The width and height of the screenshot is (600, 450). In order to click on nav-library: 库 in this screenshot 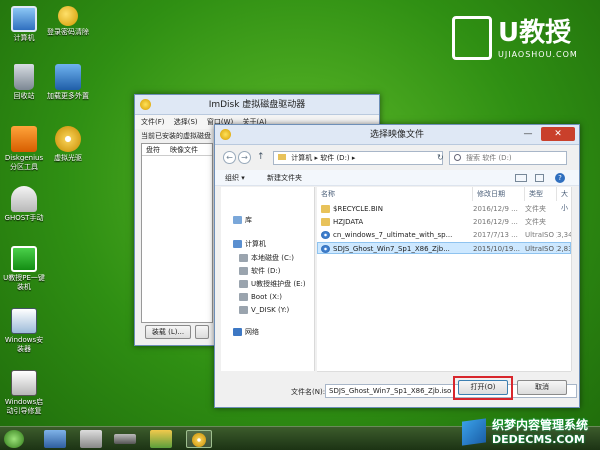, I will do `click(242, 220)`.